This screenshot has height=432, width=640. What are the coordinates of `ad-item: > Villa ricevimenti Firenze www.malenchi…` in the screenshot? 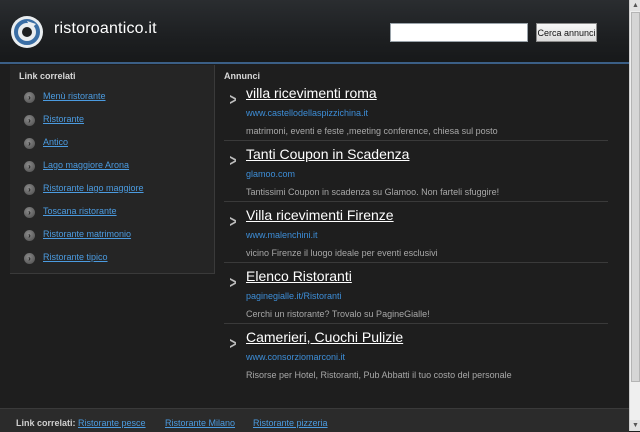 It's located at (416, 233).